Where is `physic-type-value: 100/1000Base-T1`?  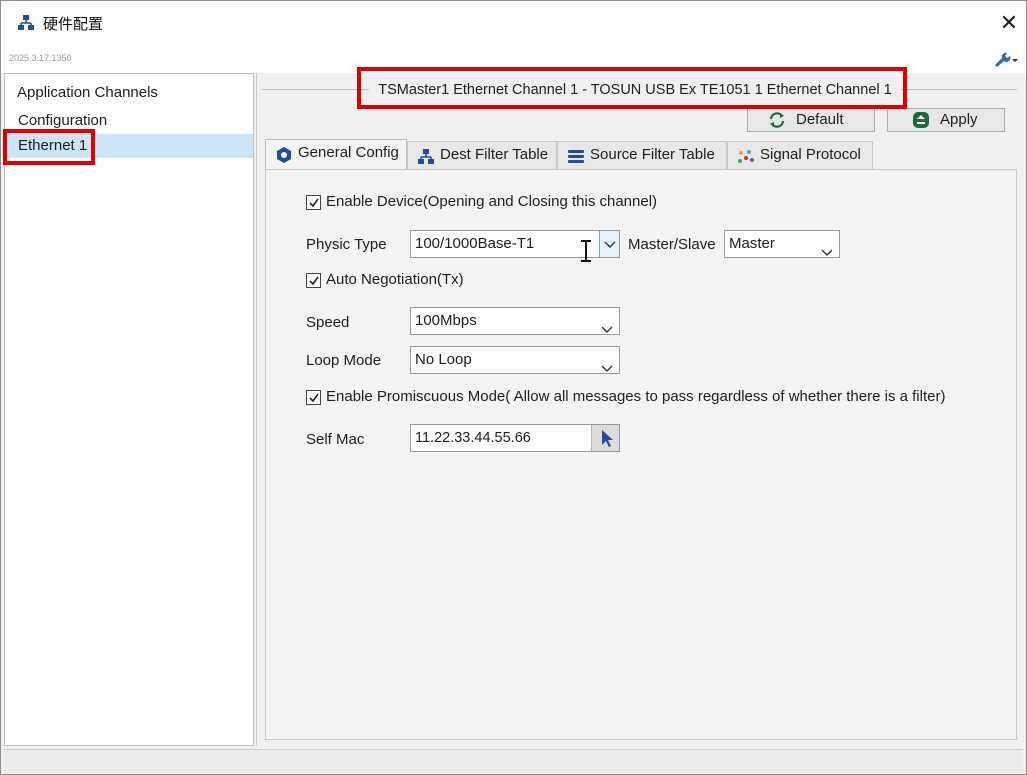 physic-type-value: 100/1000Base-T1 is located at coordinates (475, 243).